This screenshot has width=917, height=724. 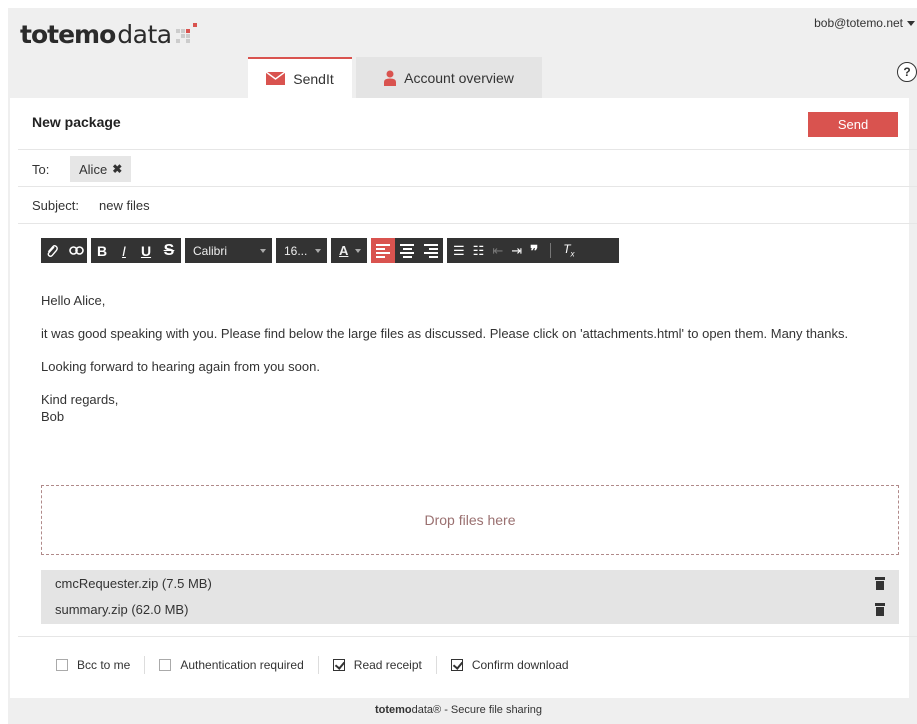 What do you see at coordinates (124, 205) in the screenshot?
I see `subject-field: new files` at bounding box center [124, 205].